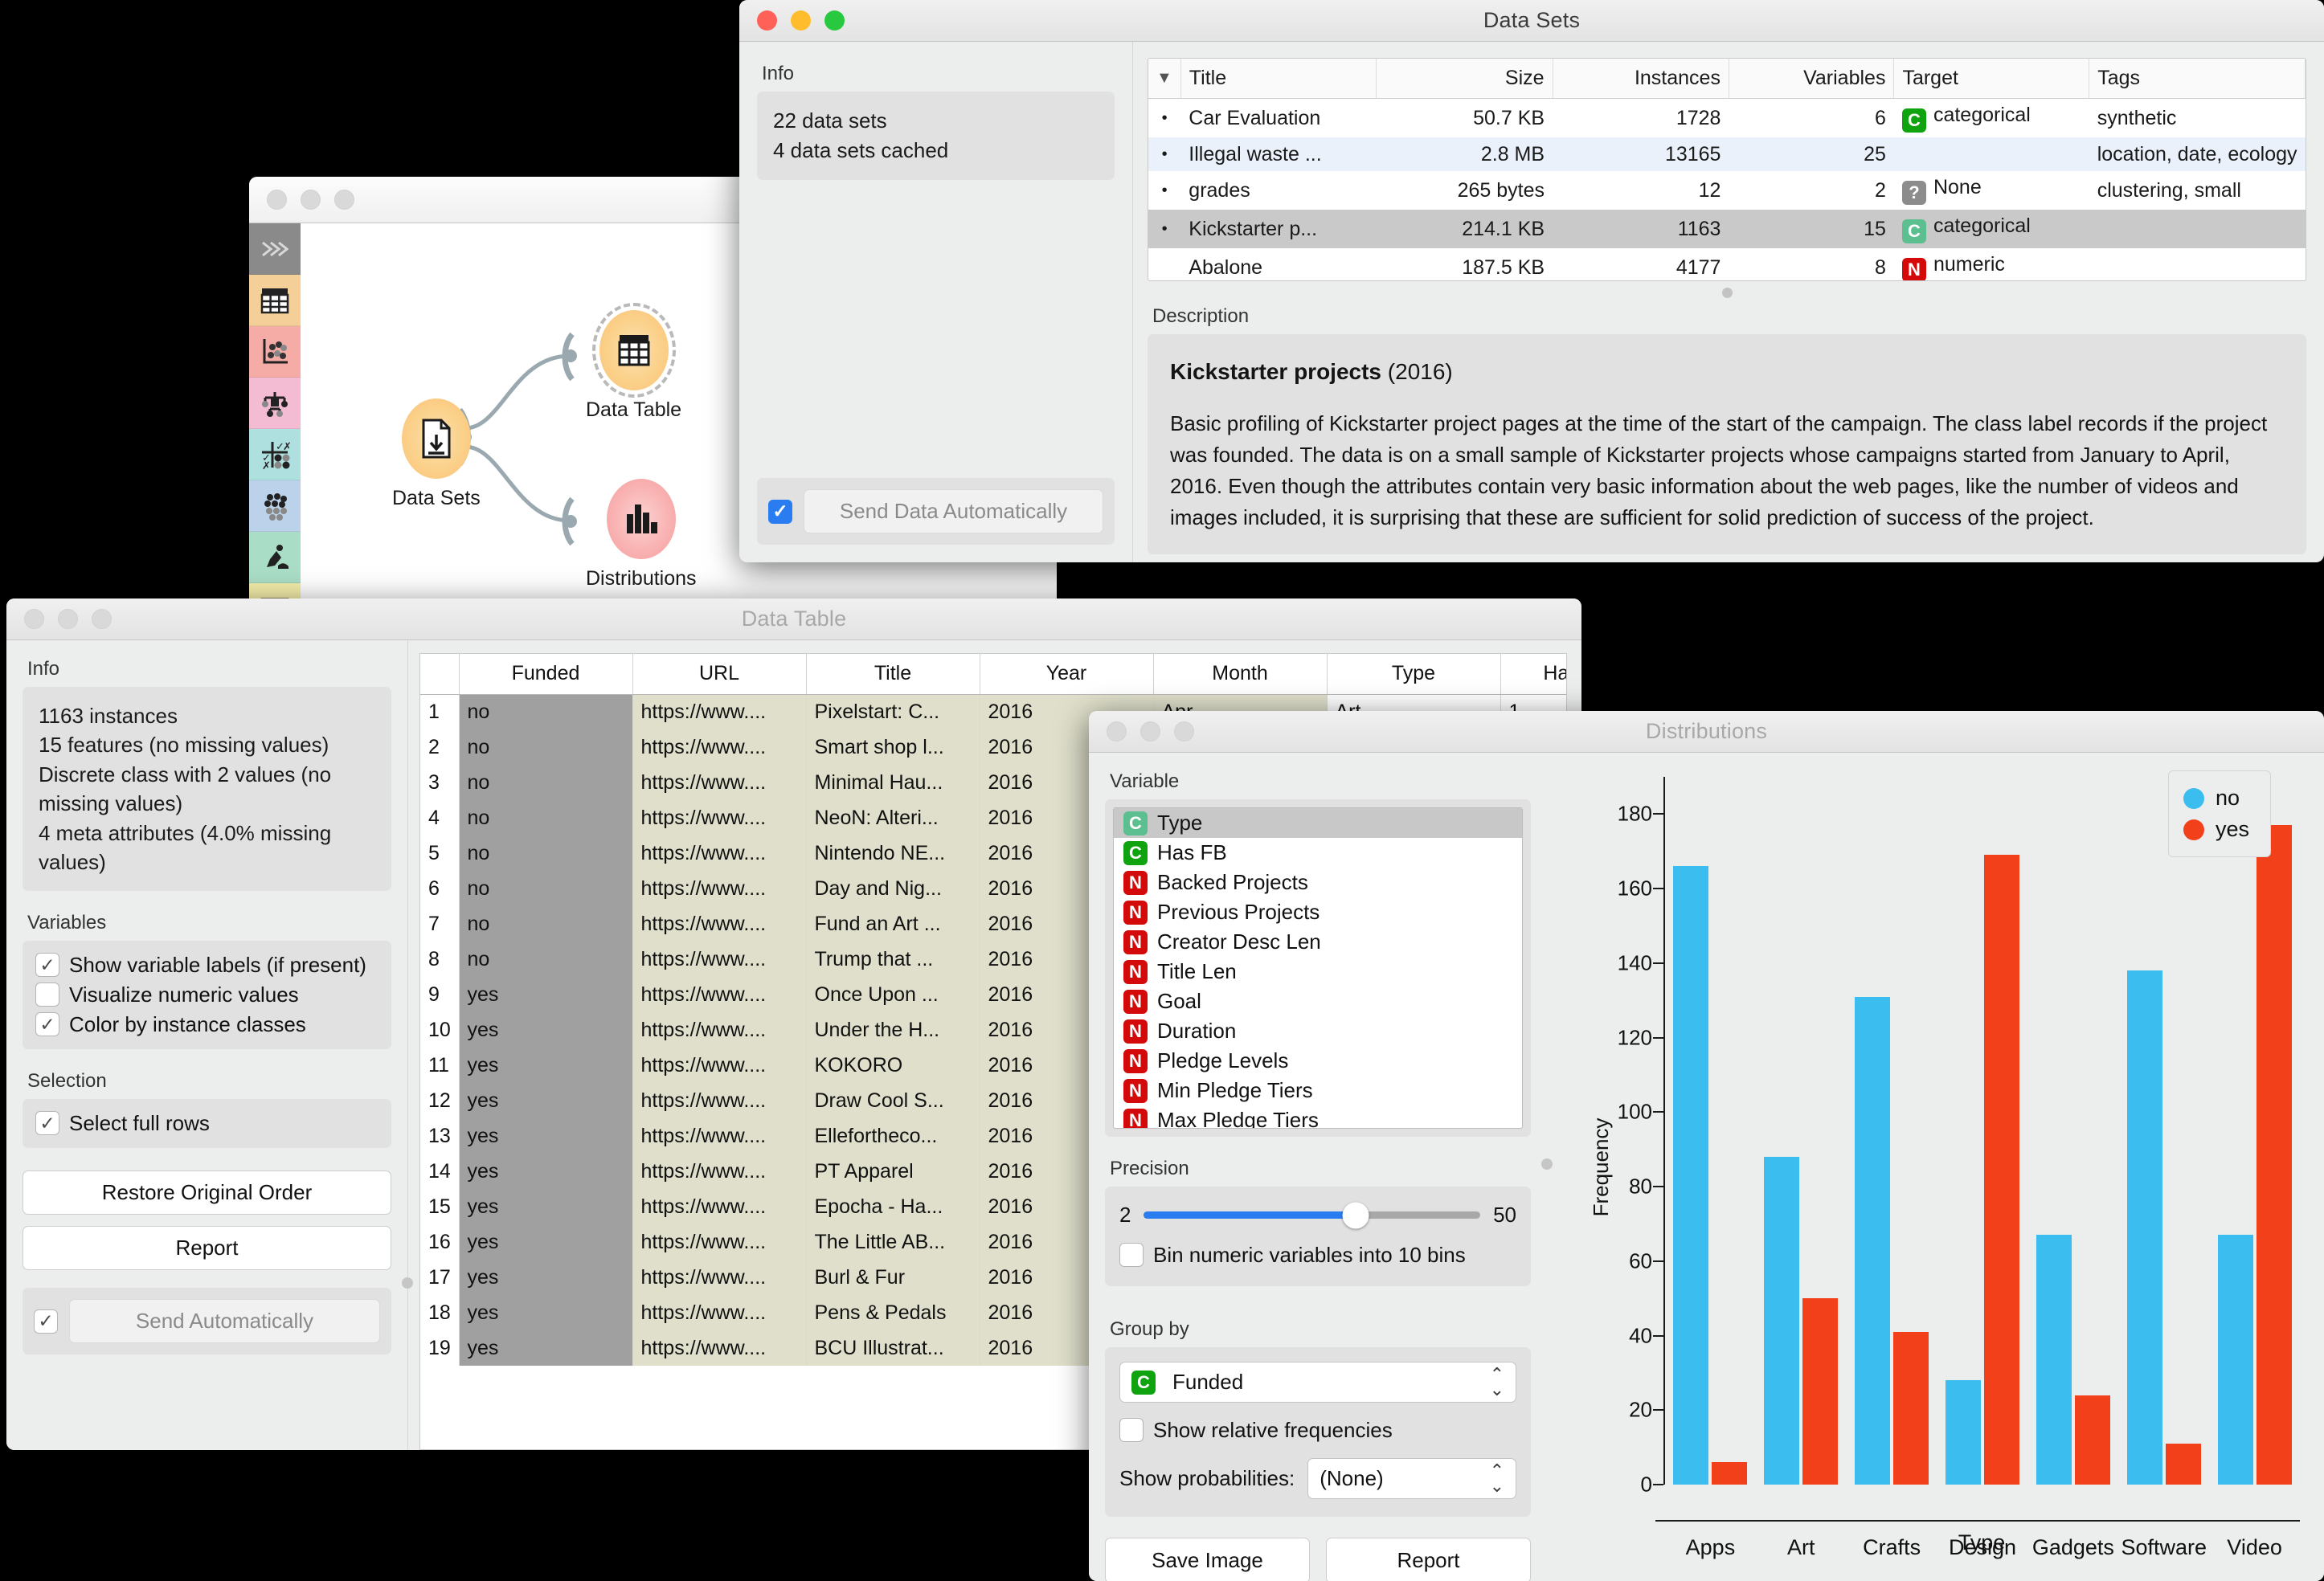 This screenshot has height=1581, width=2324. I want to click on sidebar-item-unsupervised, so click(275, 506).